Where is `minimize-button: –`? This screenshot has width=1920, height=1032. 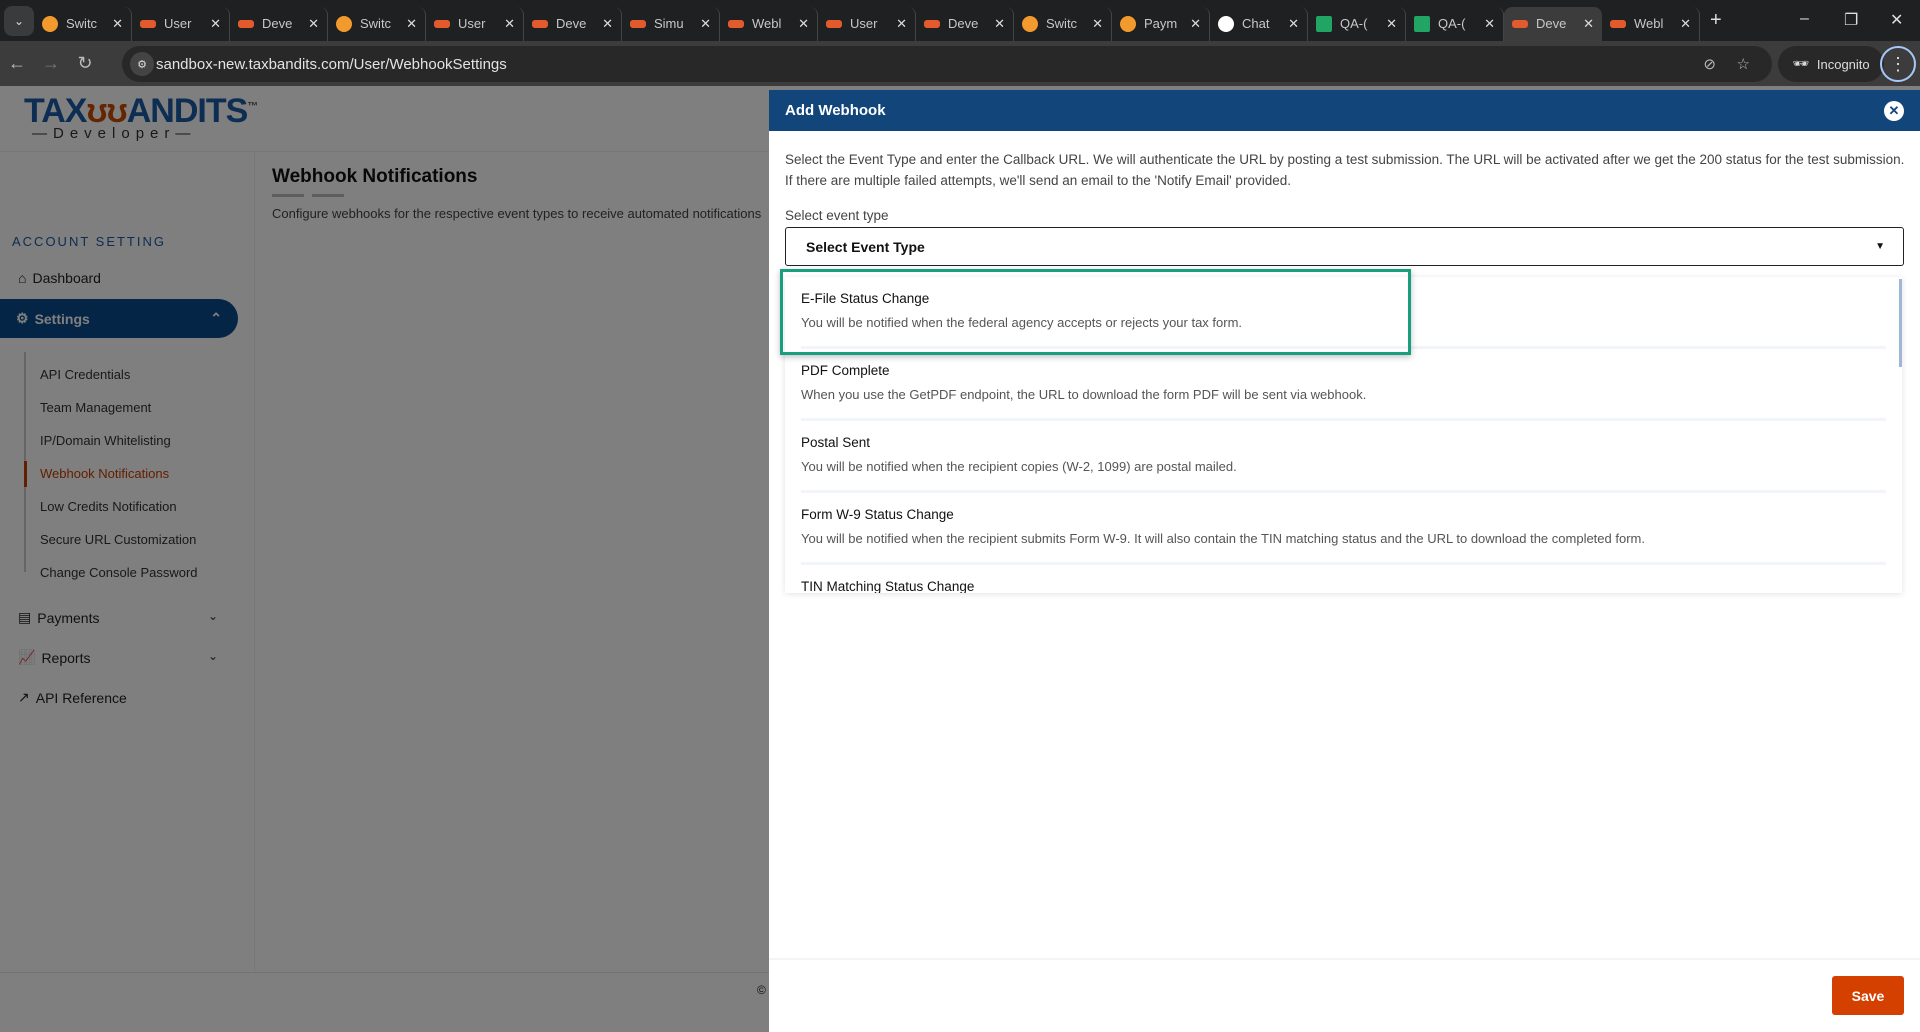
minimize-button: – is located at coordinates (1804, 19).